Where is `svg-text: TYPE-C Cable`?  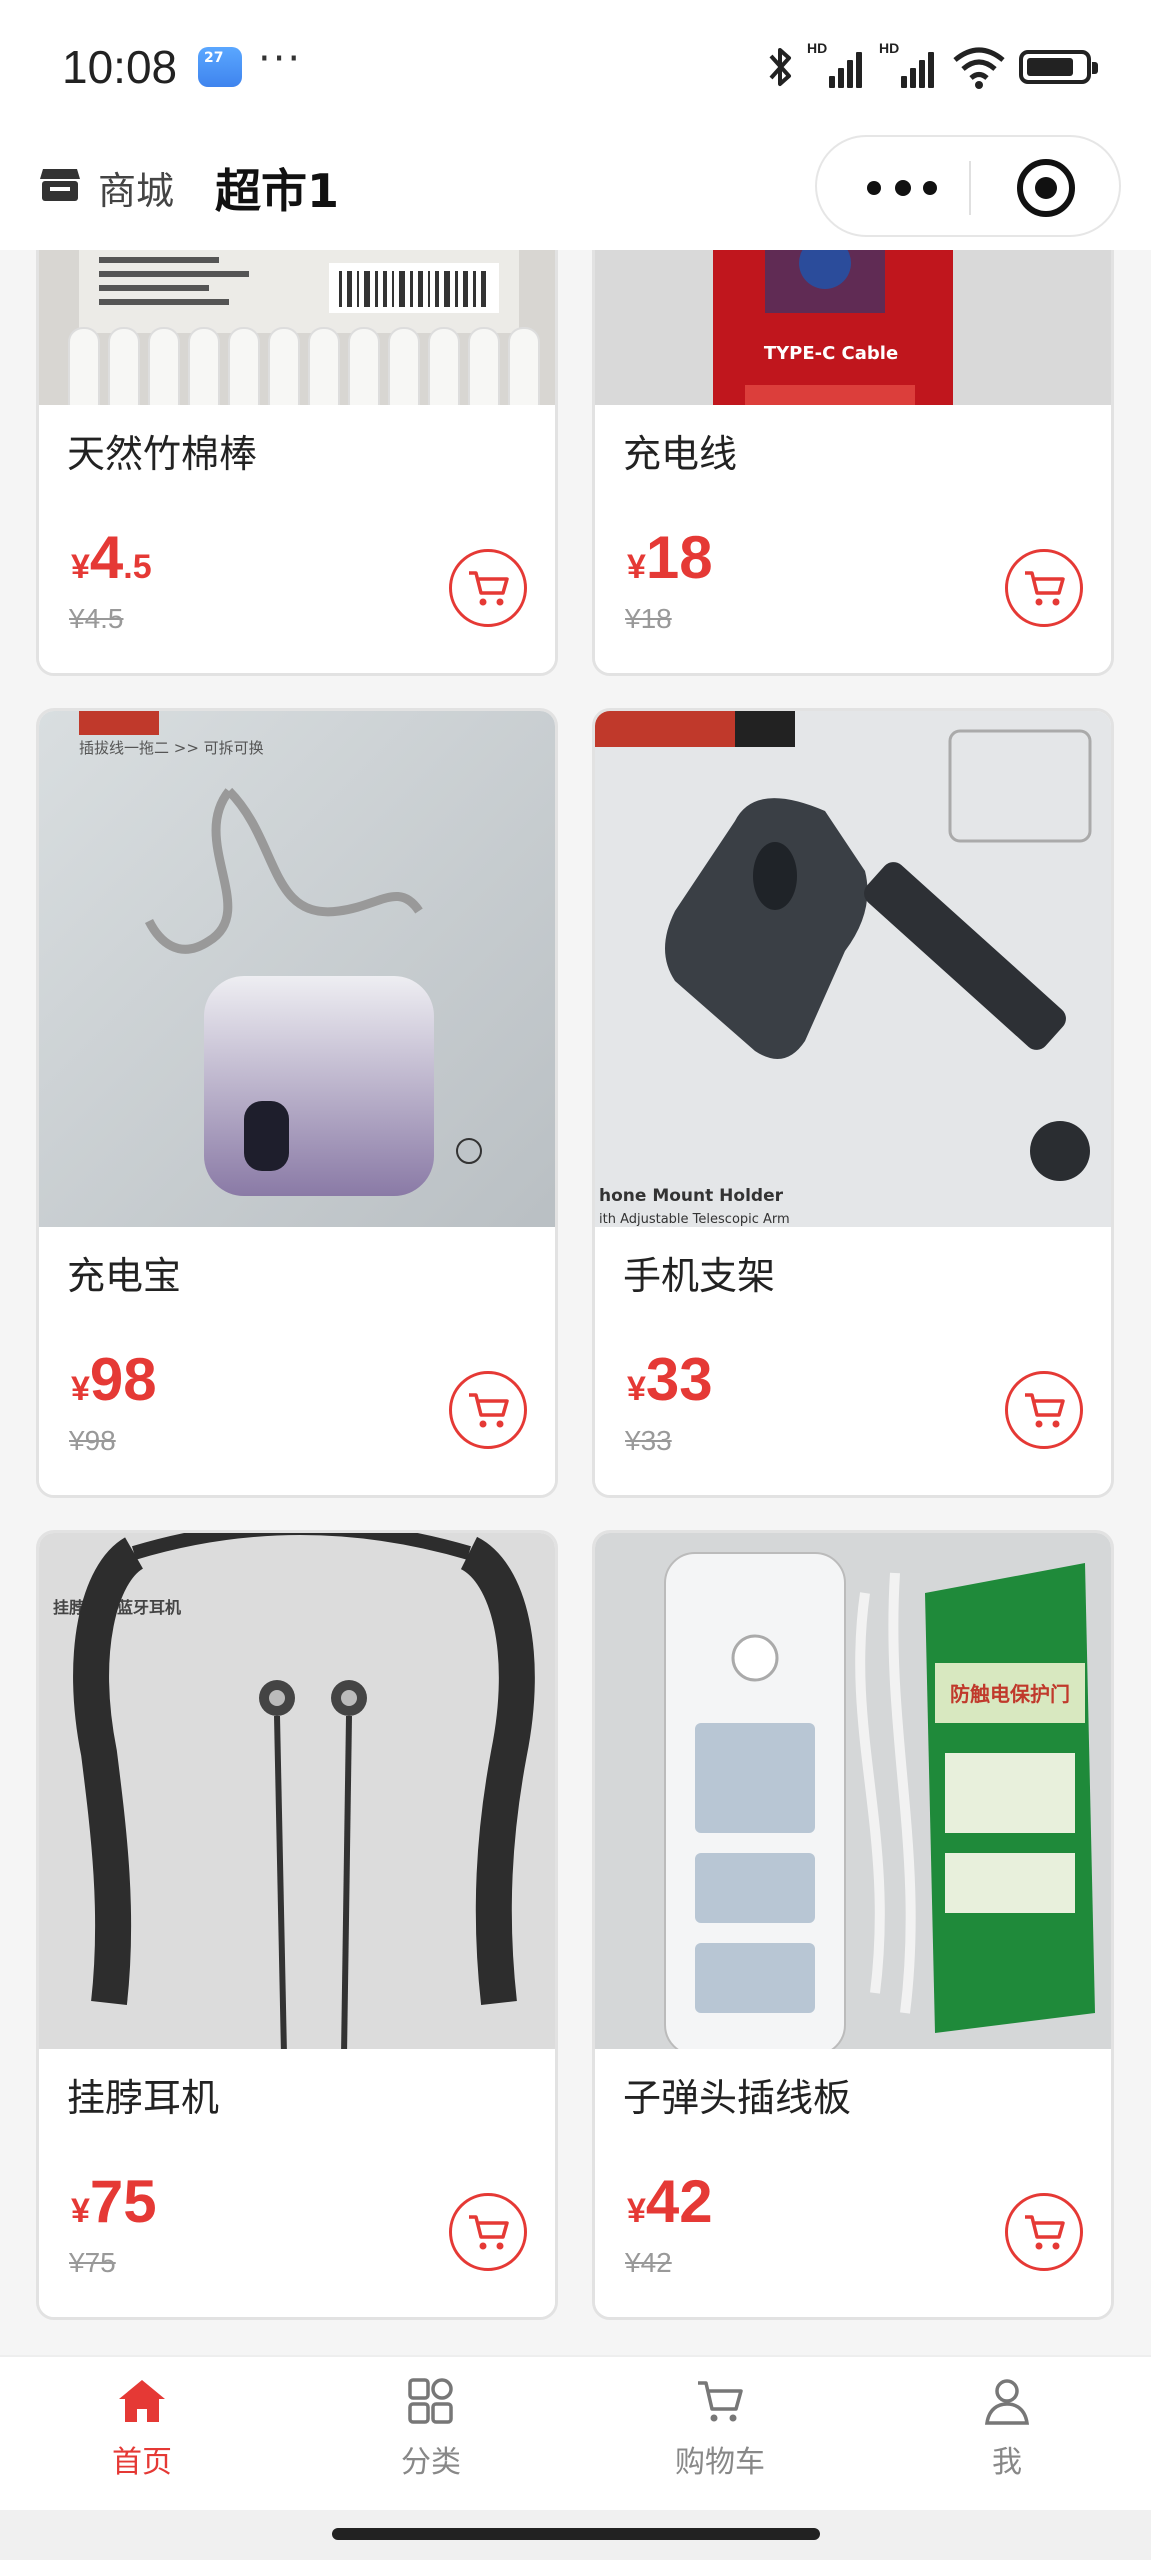
svg-text: TYPE-C Cable is located at coordinates (831, 353).